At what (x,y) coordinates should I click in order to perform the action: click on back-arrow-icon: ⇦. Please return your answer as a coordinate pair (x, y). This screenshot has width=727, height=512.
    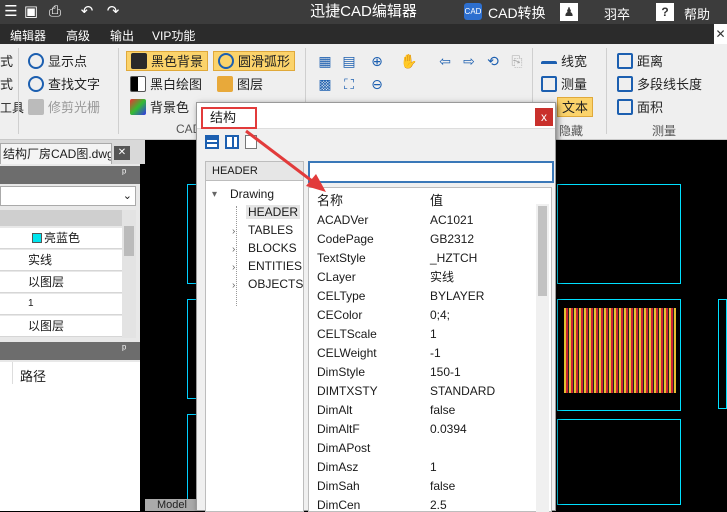
    Looking at the image, I should click on (445, 61).